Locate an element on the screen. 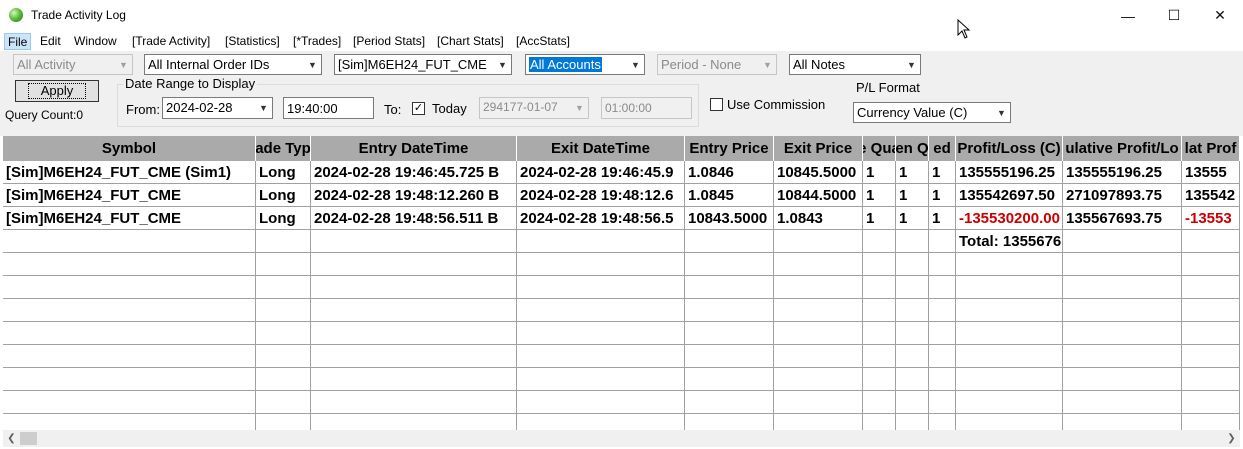  menu-acc-stats: [AccStats] is located at coordinates (543, 41).